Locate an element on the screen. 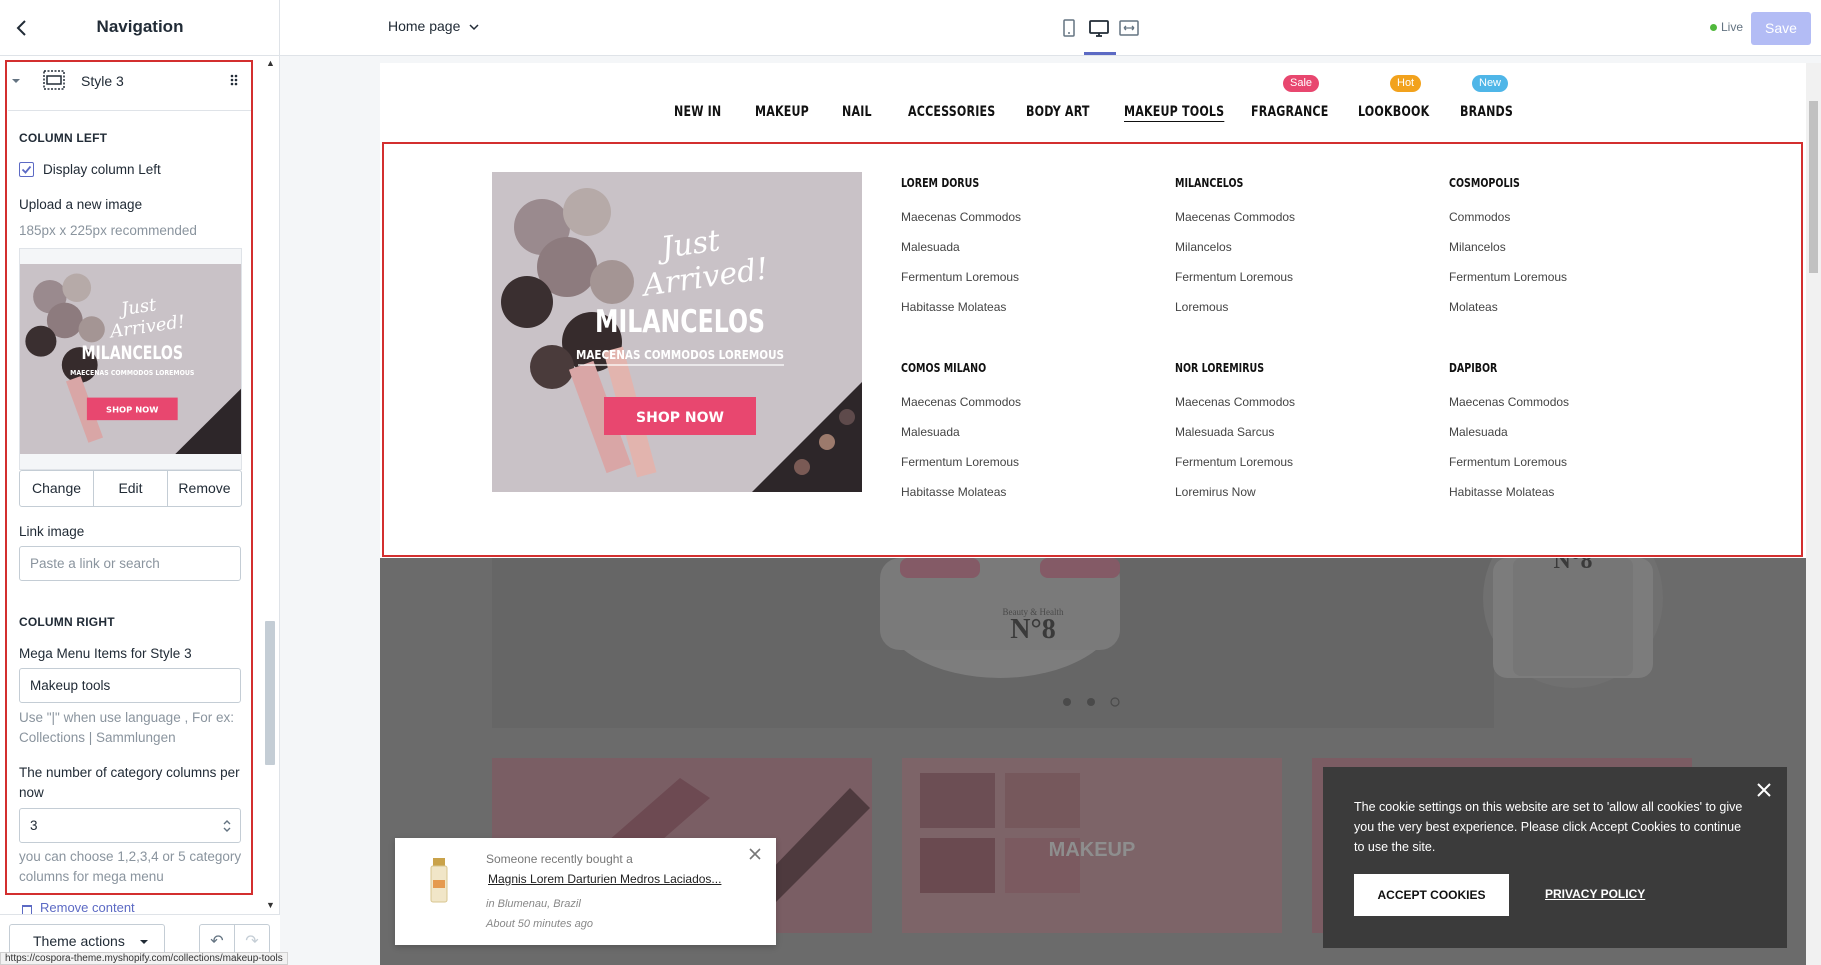 The height and width of the screenshot is (965, 1821). checkmark-icon is located at coordinates (26, 169).